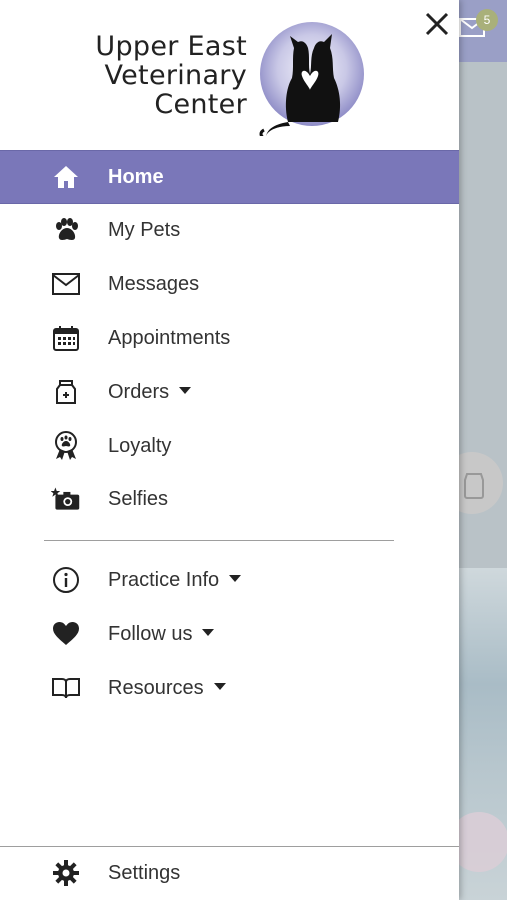 The image size is (507, 900). I want to click on background-app: 5, so click(483, 450).